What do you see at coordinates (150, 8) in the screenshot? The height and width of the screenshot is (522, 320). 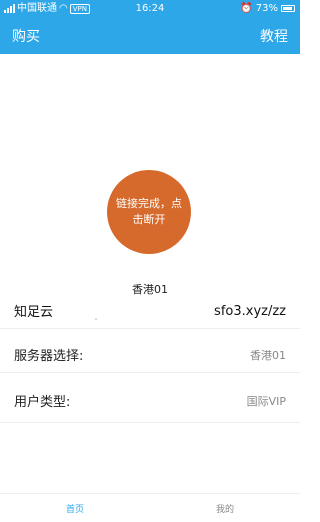 I see `status-bar: 中国联通 ◠ VPN 16:24 ⏰ 73%` at bounding box center [150, 8].